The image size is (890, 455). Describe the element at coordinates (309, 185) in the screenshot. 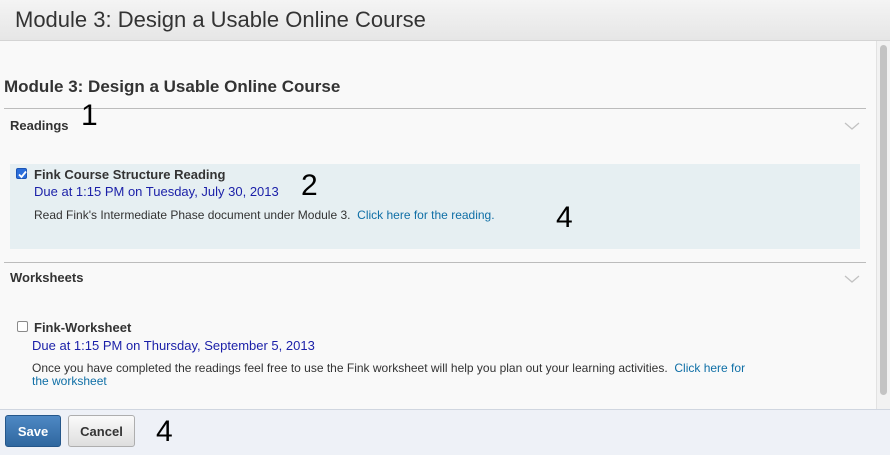

I see `annotation-2: 2` at that location.